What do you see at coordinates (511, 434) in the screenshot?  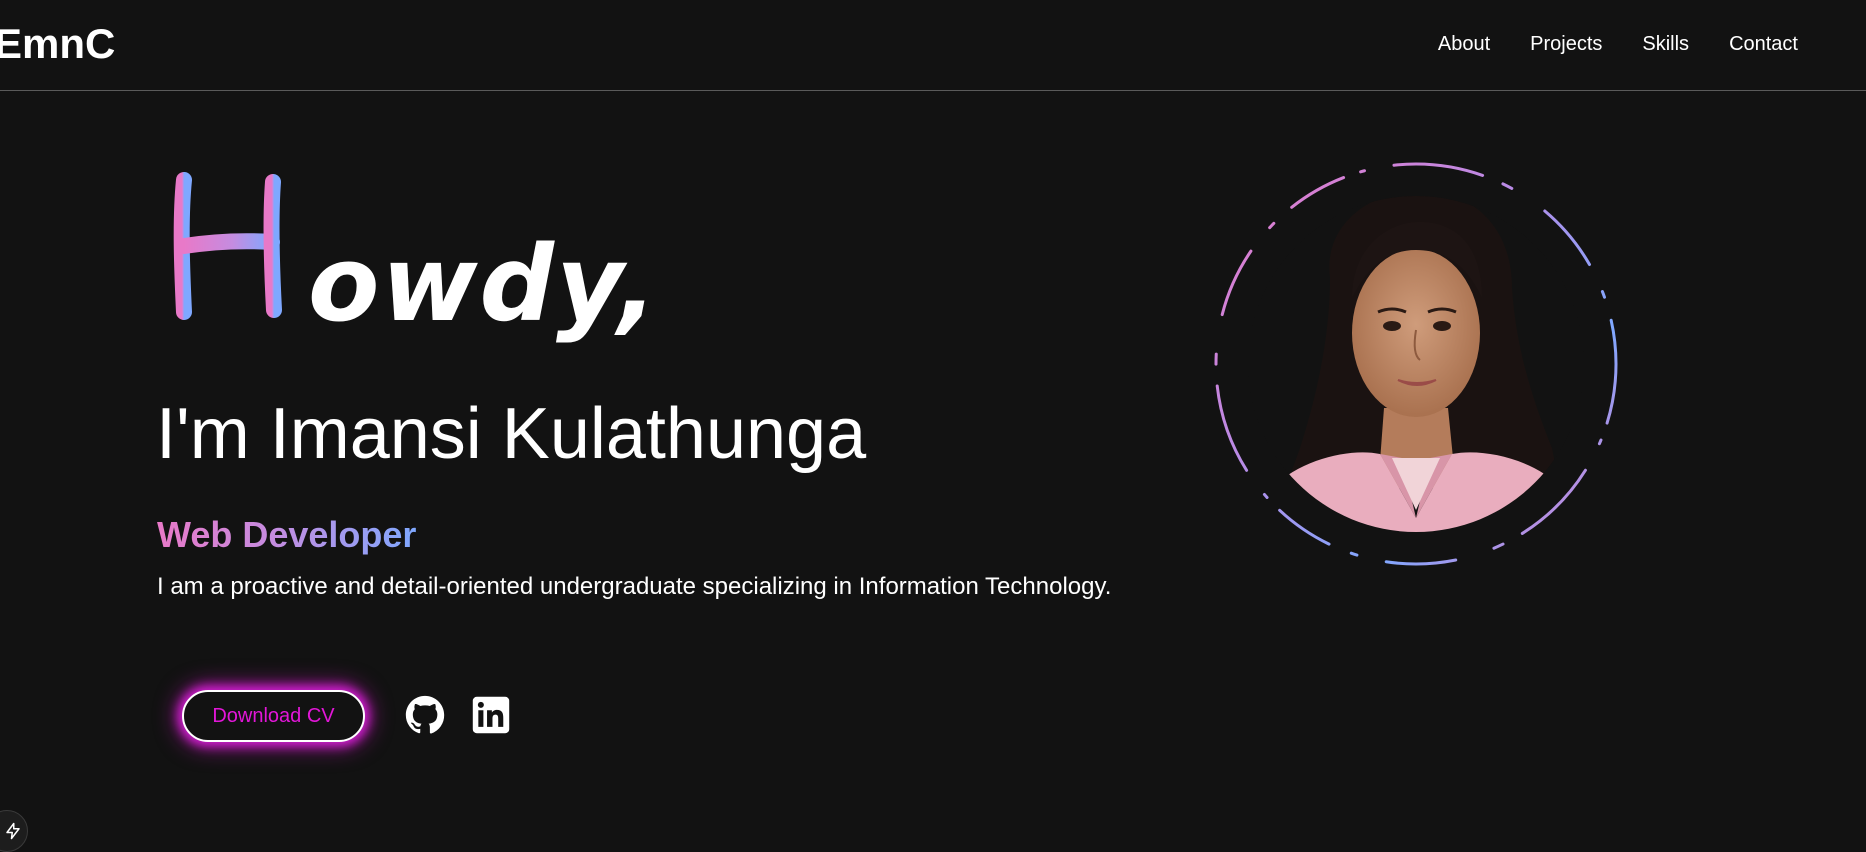 I see `intro-name: I'm Imansi Kulathunga` at bounding box center [511, 434].